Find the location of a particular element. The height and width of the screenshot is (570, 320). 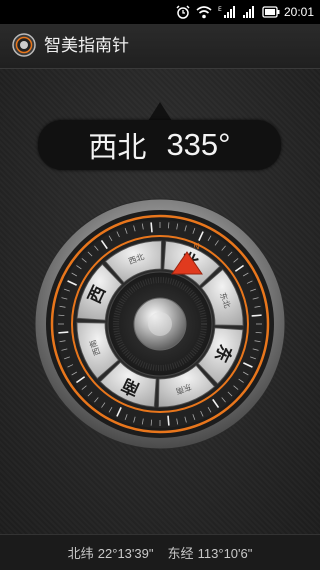

heading-degrees: 335° is located at coordinates (198, 144).